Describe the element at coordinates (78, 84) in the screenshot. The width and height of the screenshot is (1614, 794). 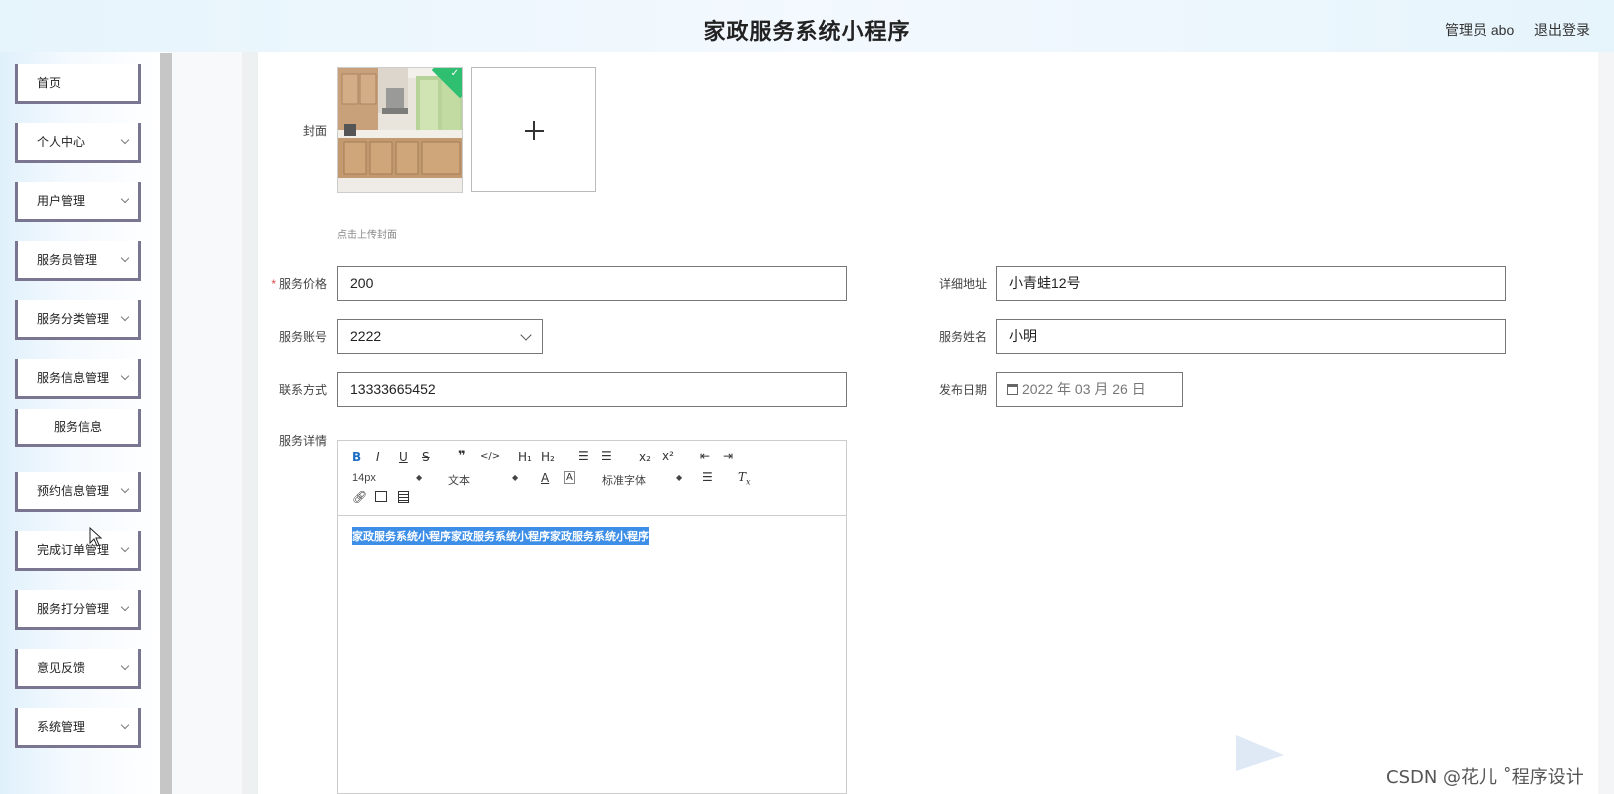
I see `sidebar-item-home: 首页` at that location.